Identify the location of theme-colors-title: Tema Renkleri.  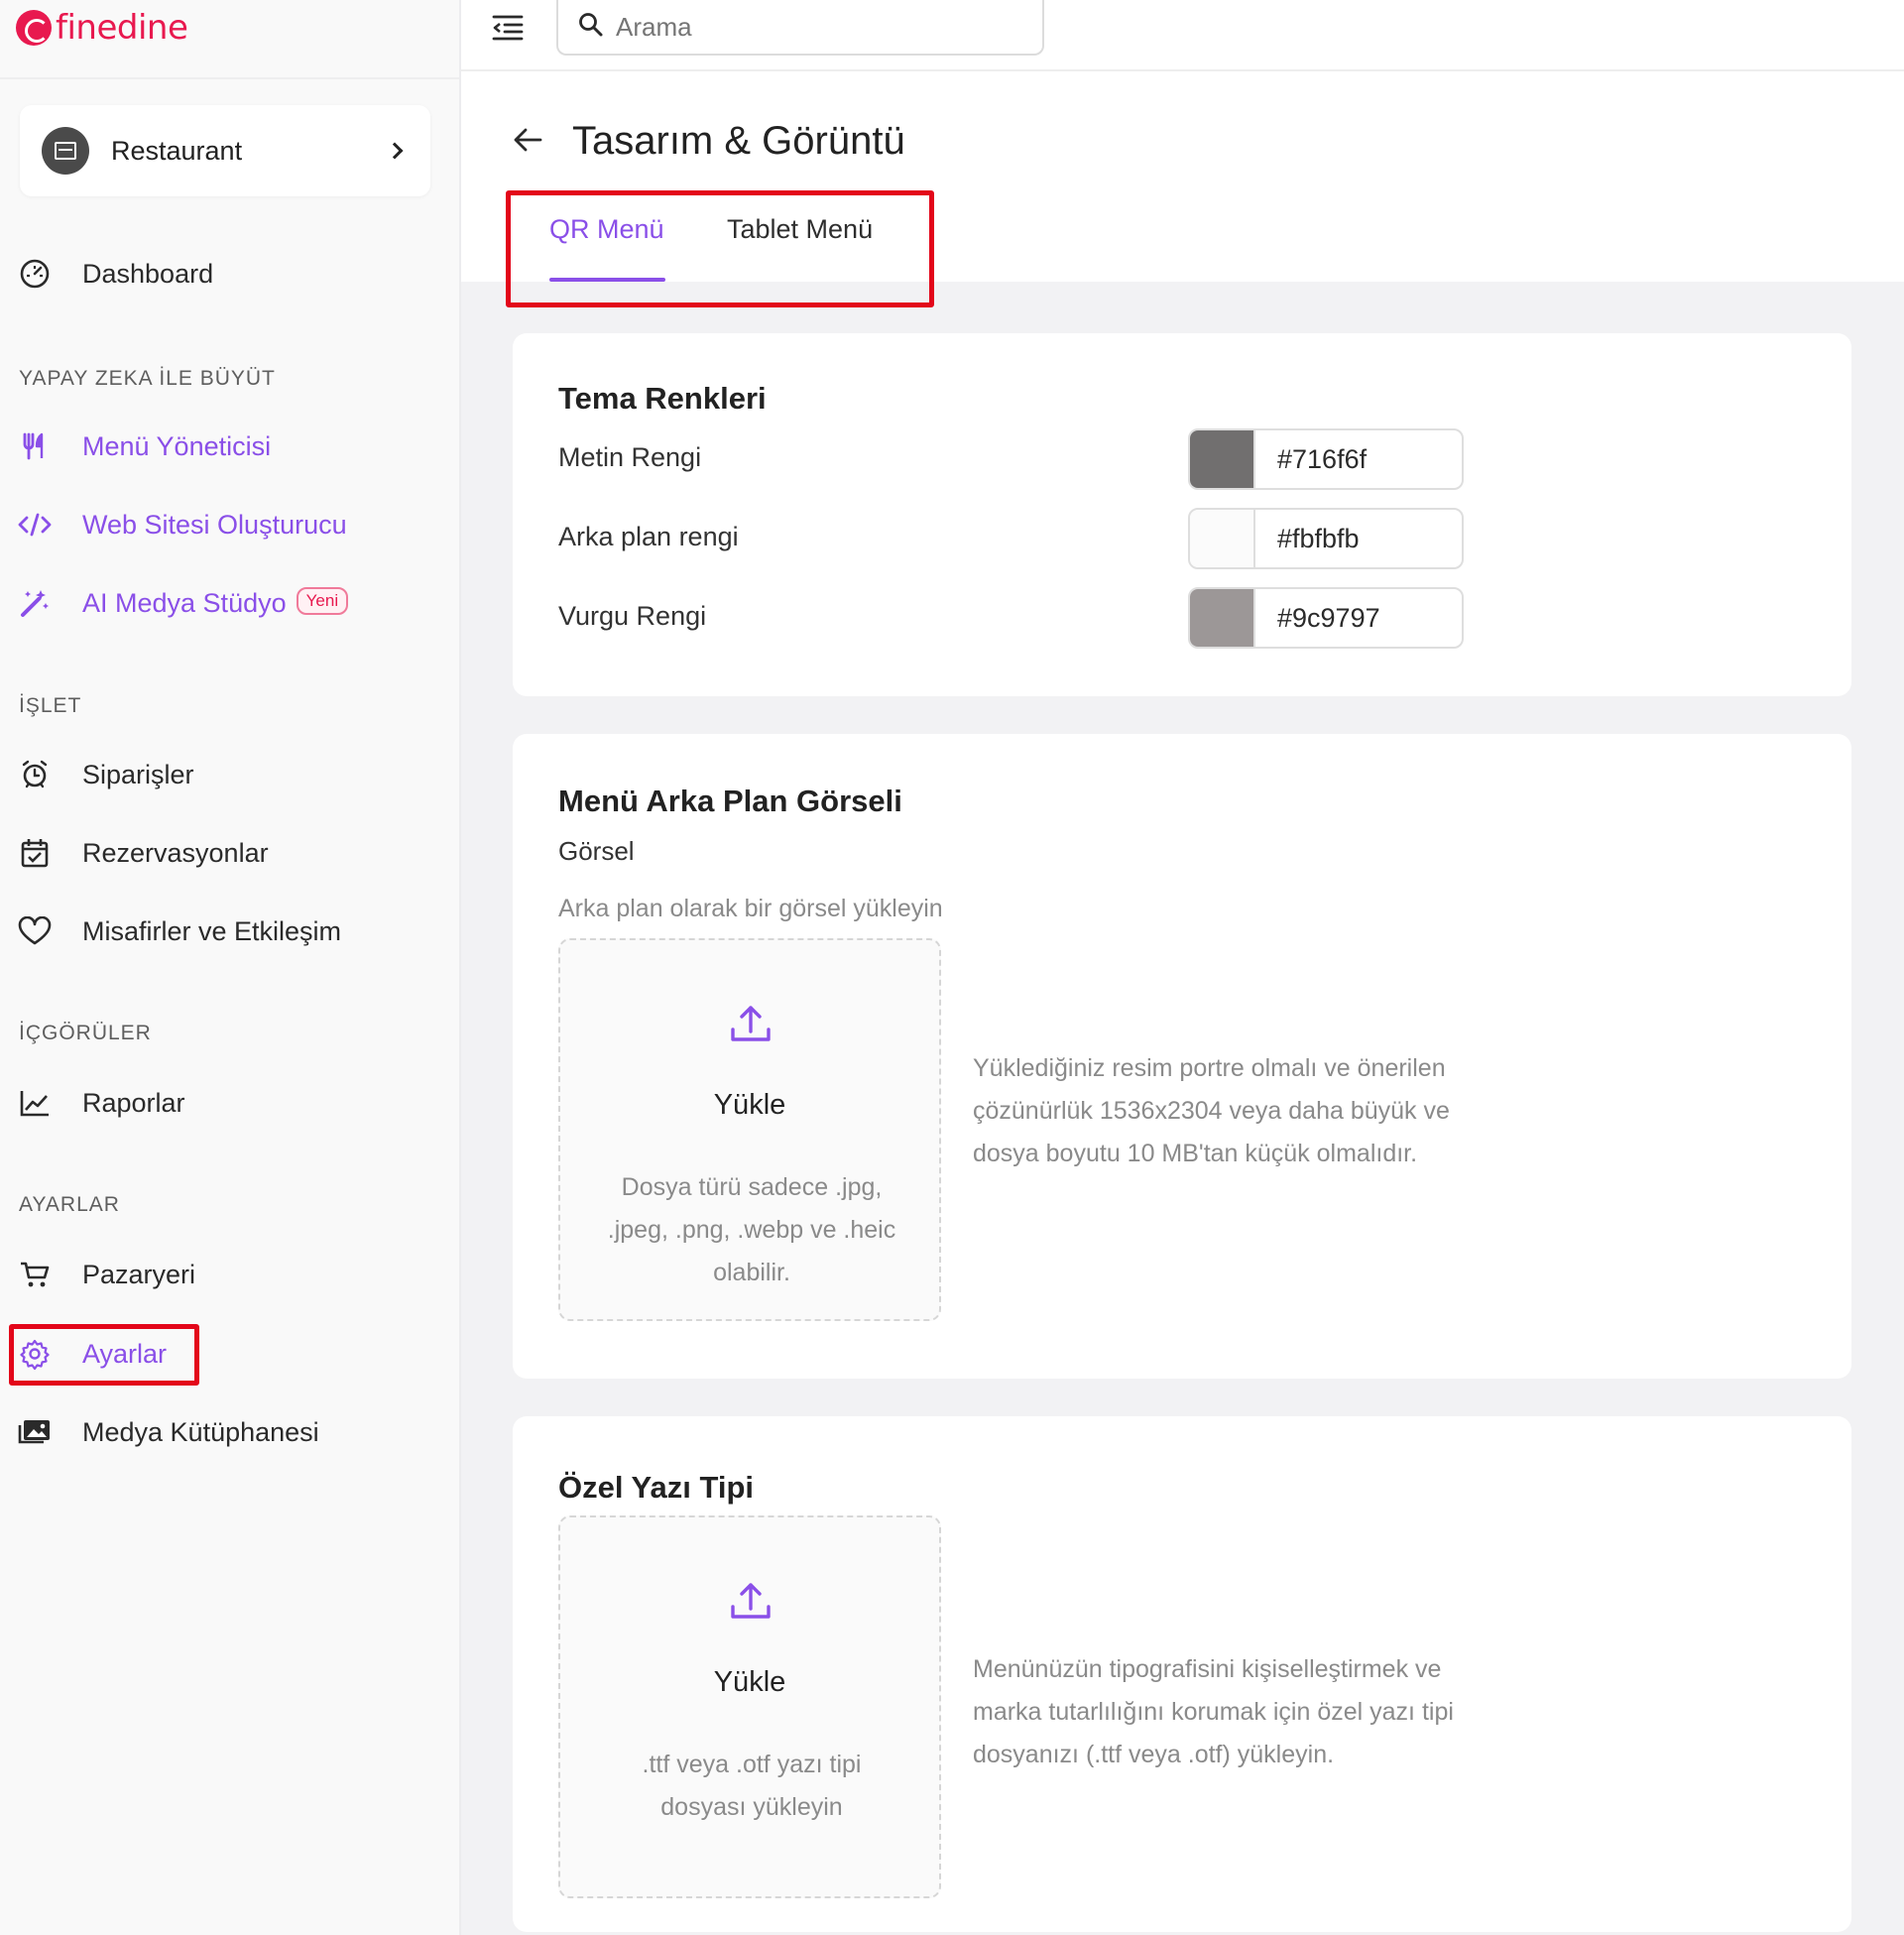
(662, 399).